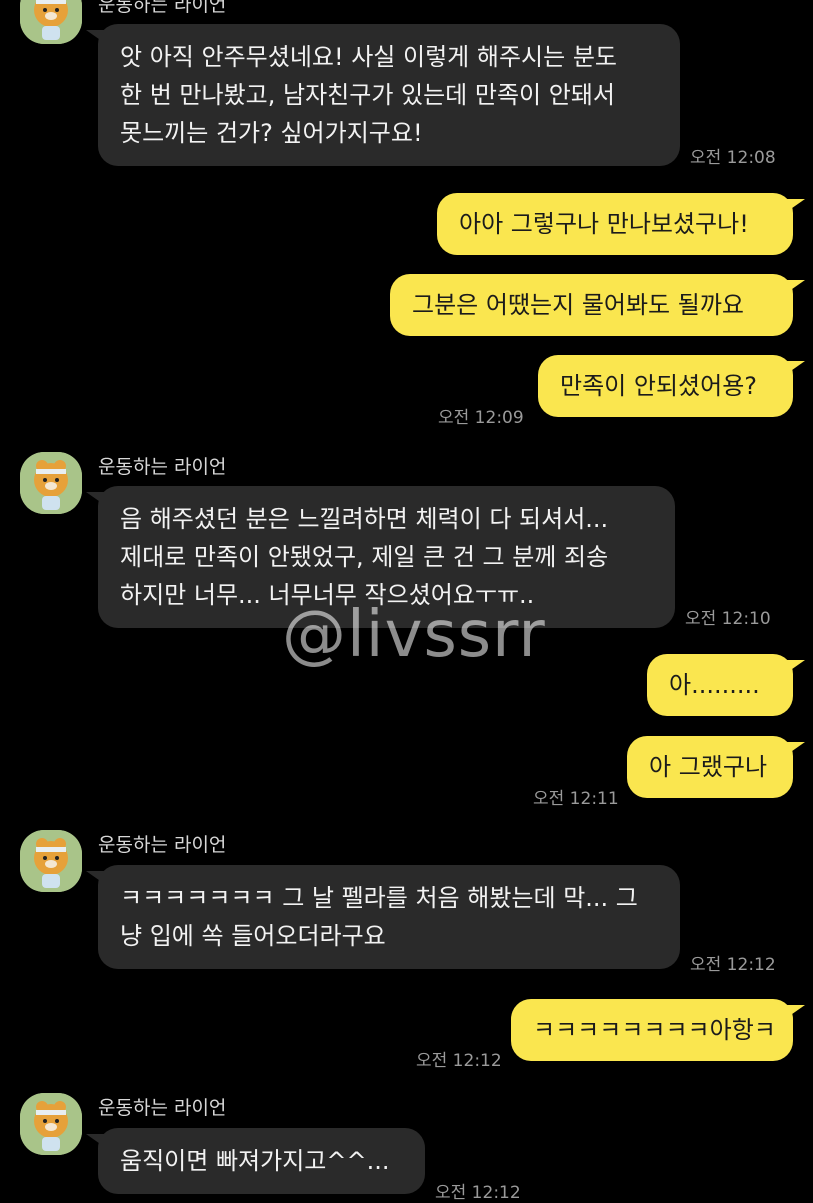 This screenshot has width=813, height=1203. Describe the element at coordinates (368, 57) in the screenshot. I see `message-line: 앗 아직 안주무셨네요! 사실 이렇게 해주시는 분도` at that location.